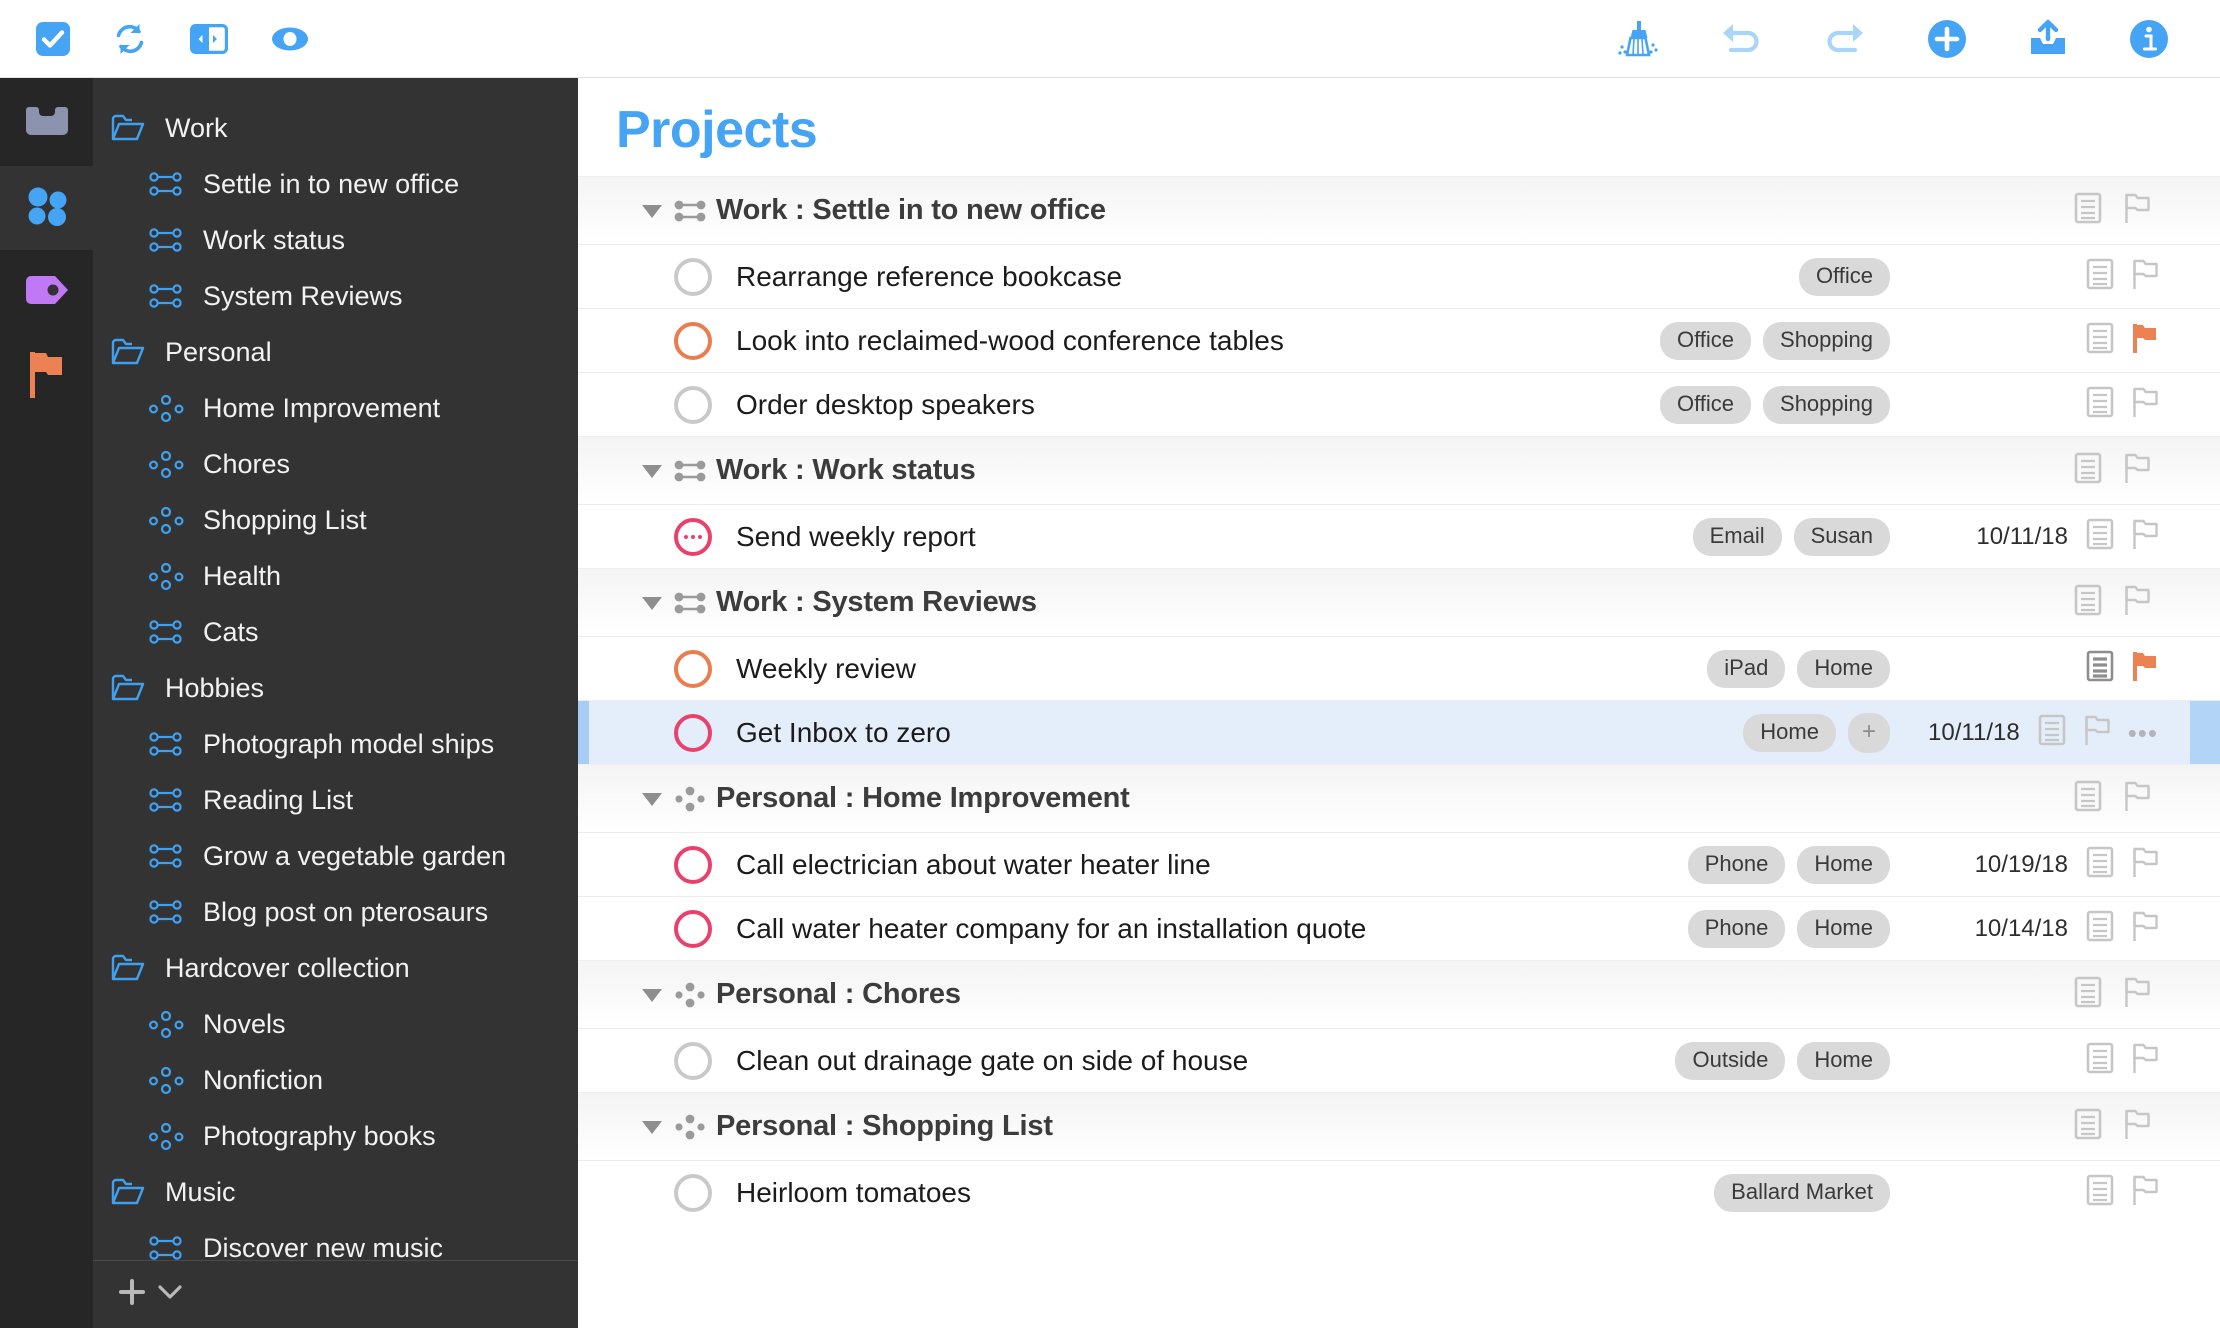 The height and width of the screenshot is (1328, 2220). What do you see at coordinates (132, 1294) in the screenshot?
I see `add-item-button` at bounding box center [132, 1294].